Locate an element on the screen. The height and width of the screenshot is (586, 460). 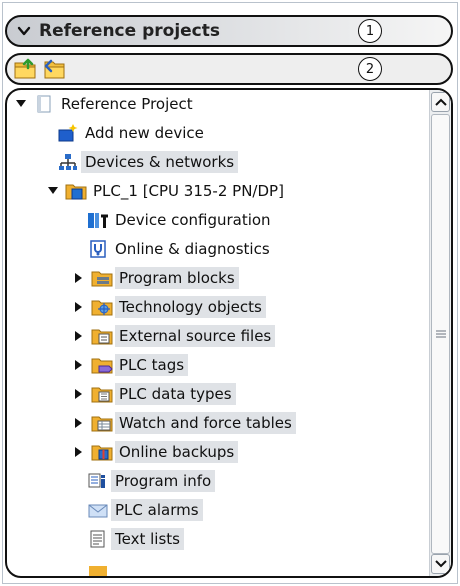
tree-item-watch-force-tables: Watch and force tables is located at coordinates (184, 423).